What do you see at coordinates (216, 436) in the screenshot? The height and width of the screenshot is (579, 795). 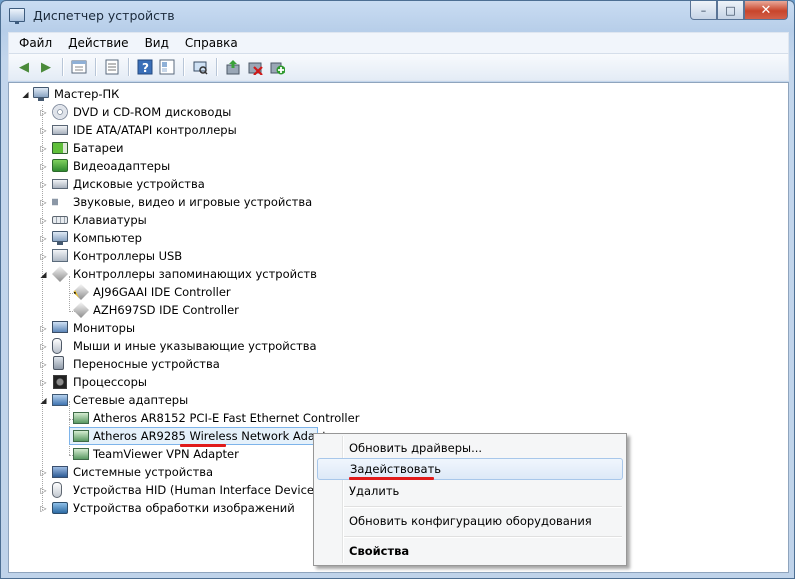 I see `tree-item-label: Atheros AR9285 Wireless Network Adapter` at bounding box center [216, 436].